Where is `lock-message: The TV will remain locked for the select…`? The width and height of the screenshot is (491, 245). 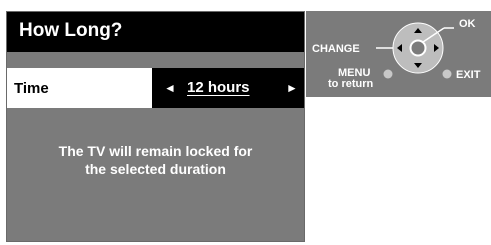
lock-message: The TV will remain locked for the select… is located at coordinates (155, 160).